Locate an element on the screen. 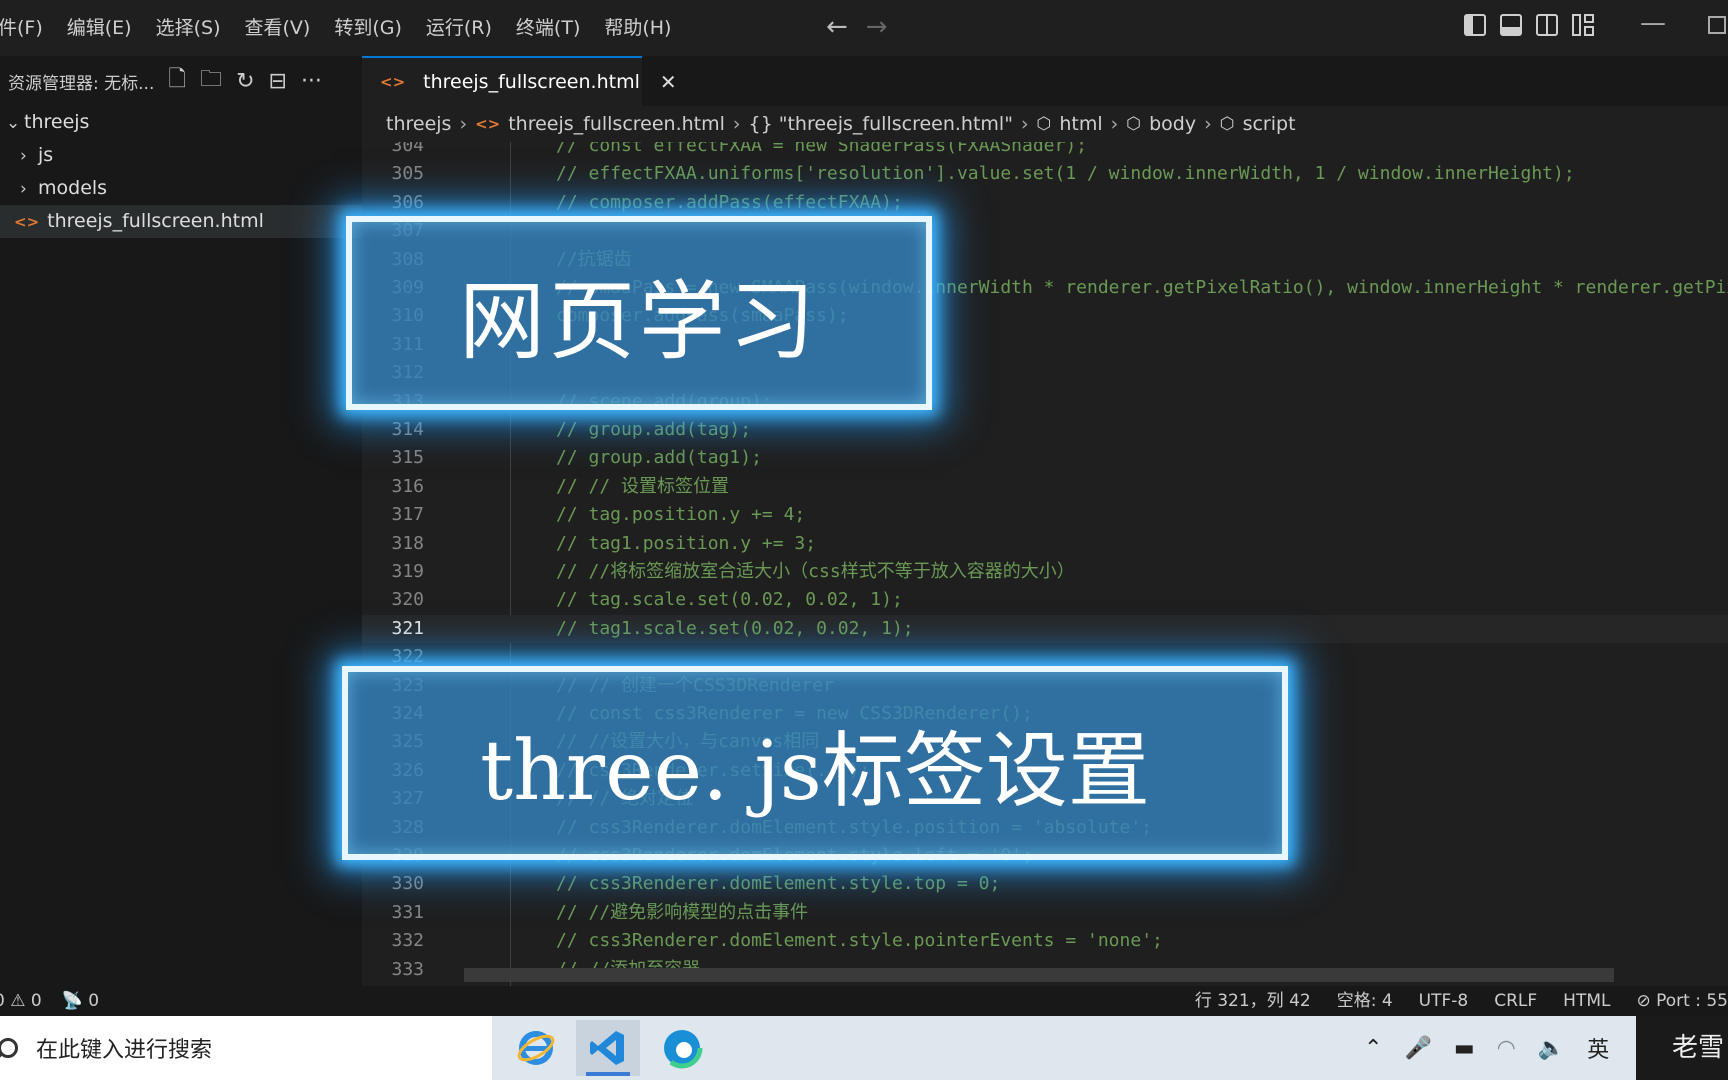  microphone-icon: 🎤 is located at coordinates (1417, 1048).